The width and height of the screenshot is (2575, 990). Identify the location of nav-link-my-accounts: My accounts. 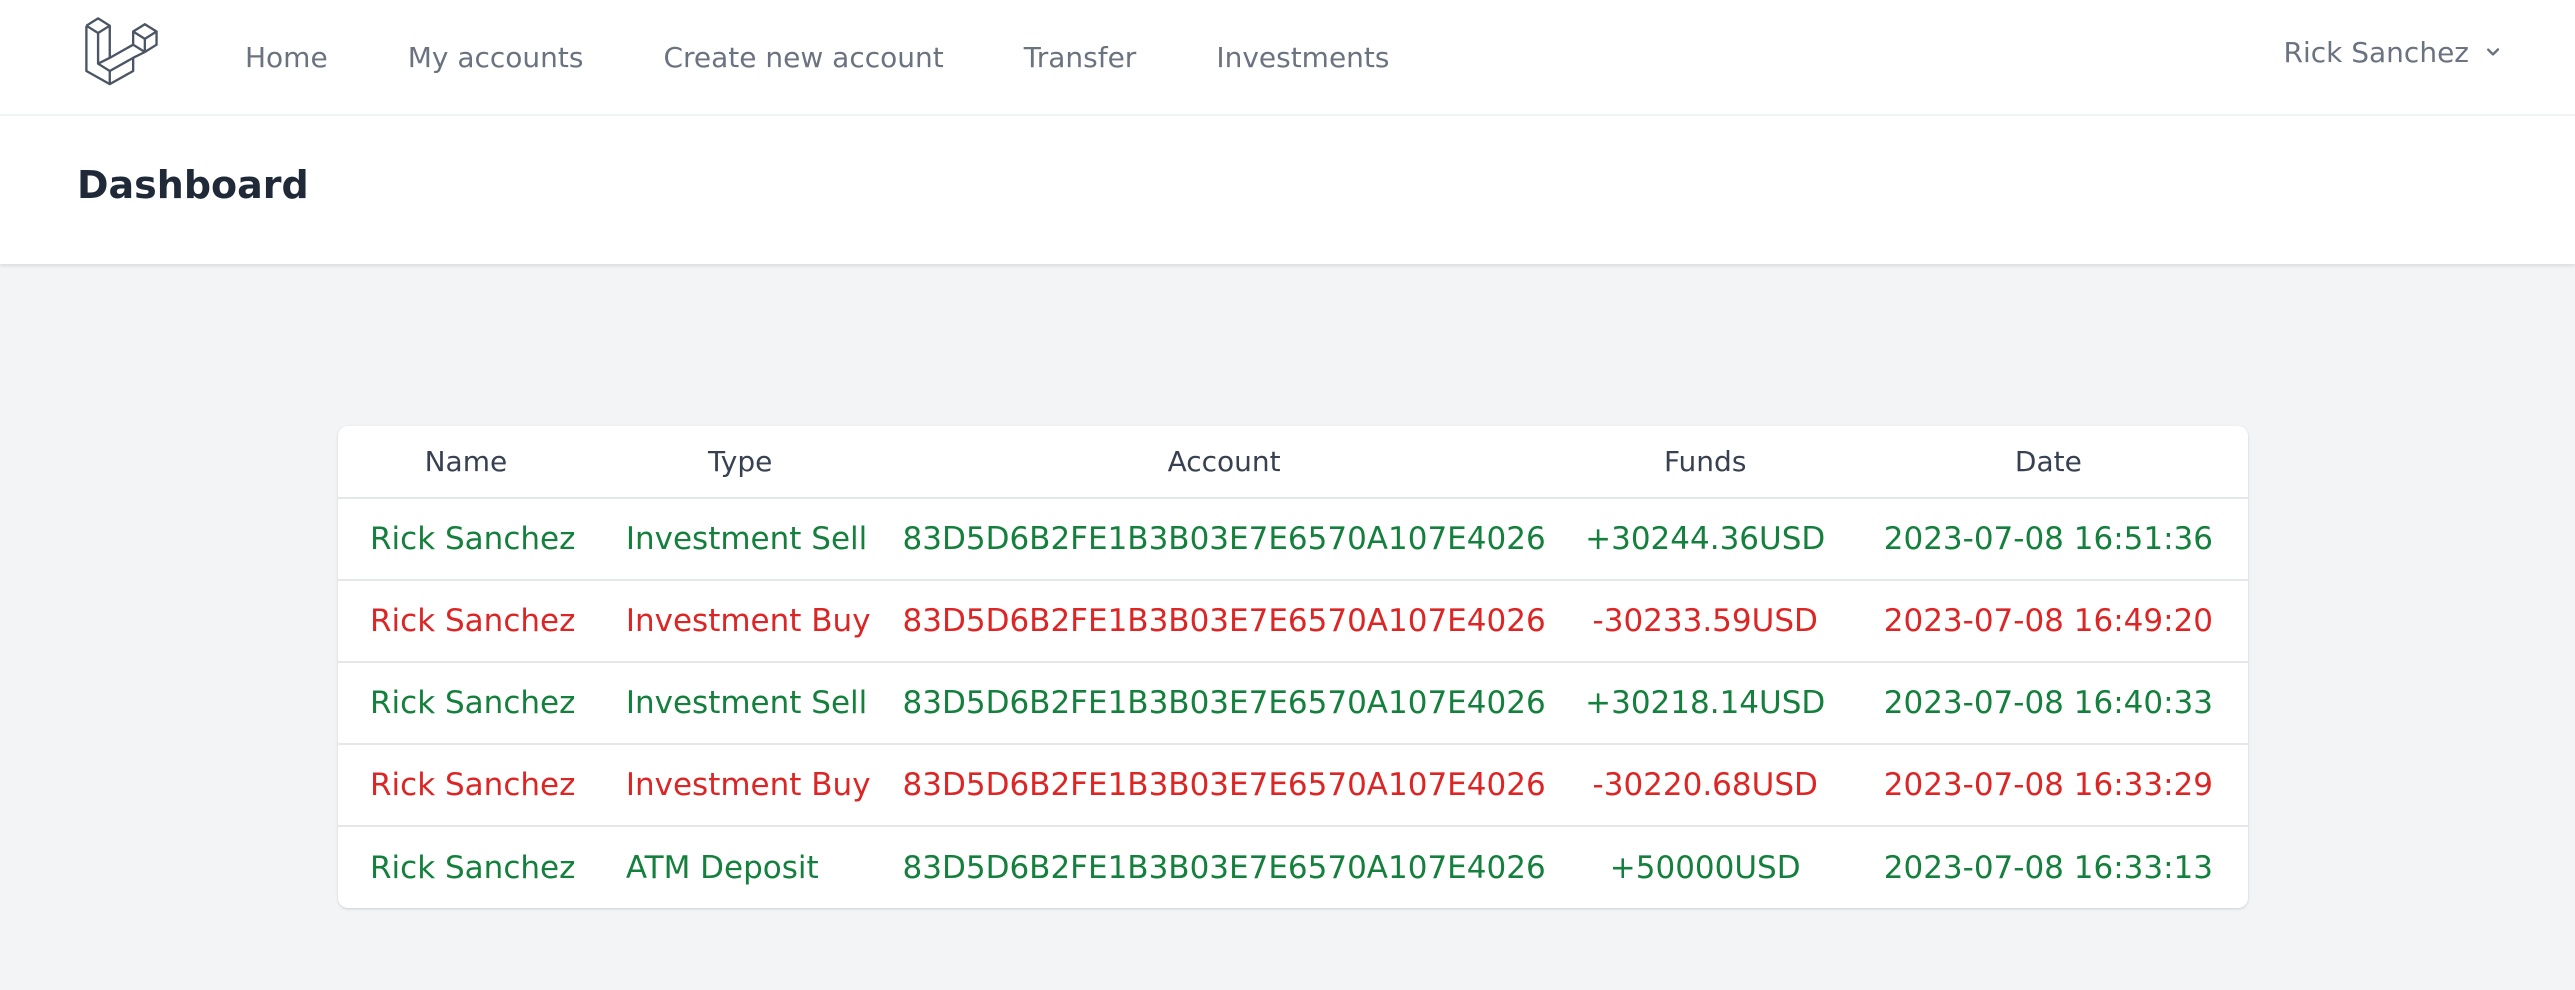
(496, 58).